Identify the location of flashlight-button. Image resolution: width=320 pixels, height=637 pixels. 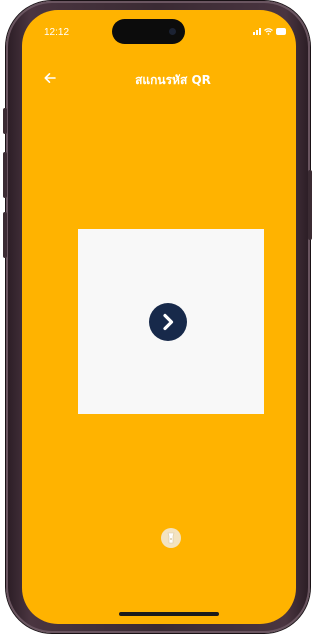
(171, 538).